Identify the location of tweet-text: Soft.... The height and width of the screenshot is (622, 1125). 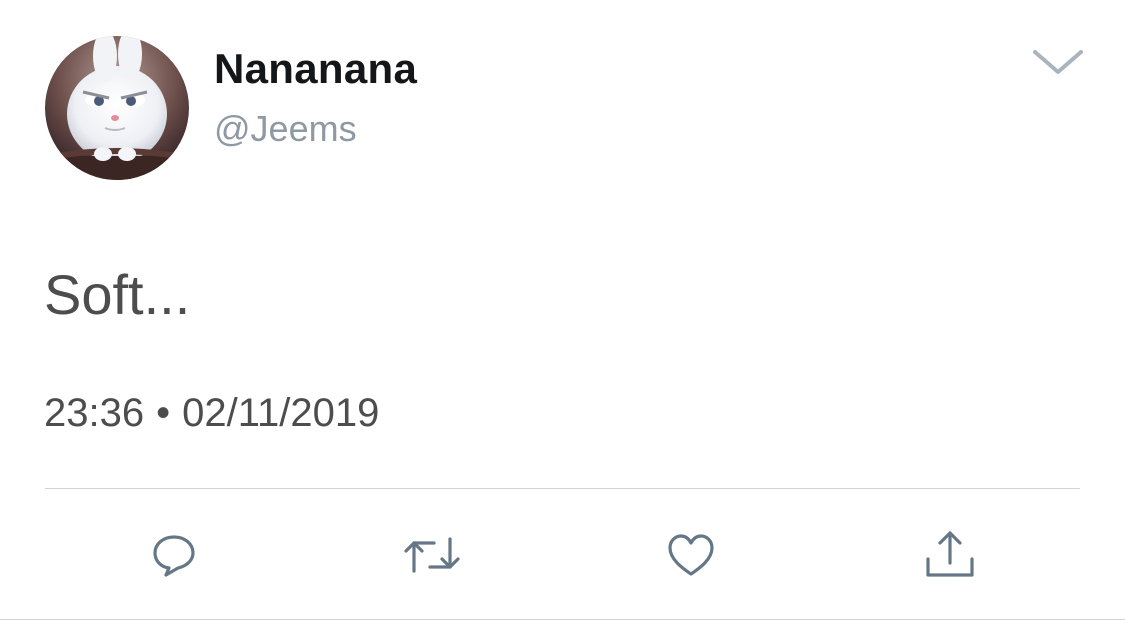
(117, 294).